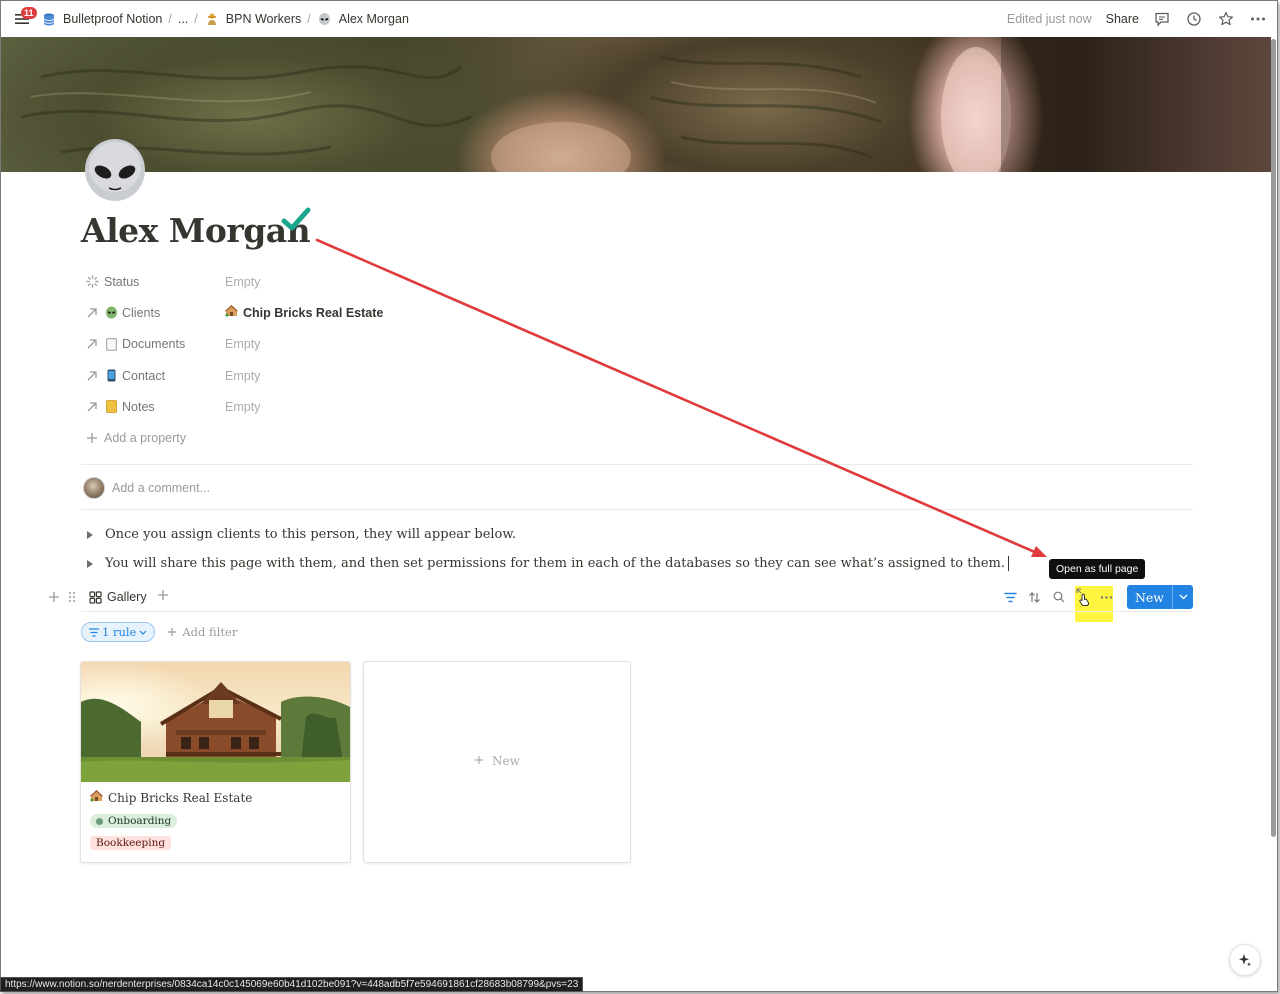 The image size is (1280, 994). I want to click on add-block-plus-icon, so click(54, 597).